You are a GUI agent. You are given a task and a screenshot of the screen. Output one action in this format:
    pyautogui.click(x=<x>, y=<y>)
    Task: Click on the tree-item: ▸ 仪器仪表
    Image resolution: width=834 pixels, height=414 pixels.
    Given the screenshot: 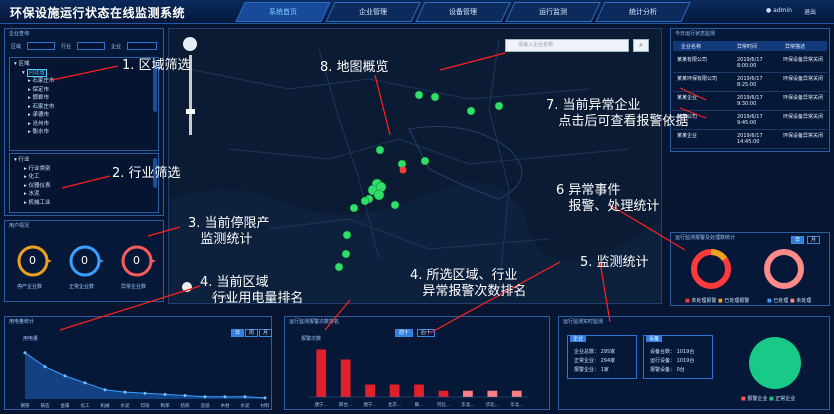 What is the action you would take?
    pyautogui.click(x=32, y=186)
    